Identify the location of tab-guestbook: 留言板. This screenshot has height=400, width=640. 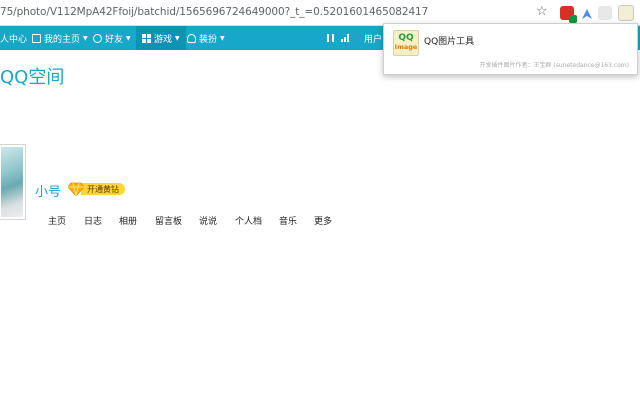
(168, 220).